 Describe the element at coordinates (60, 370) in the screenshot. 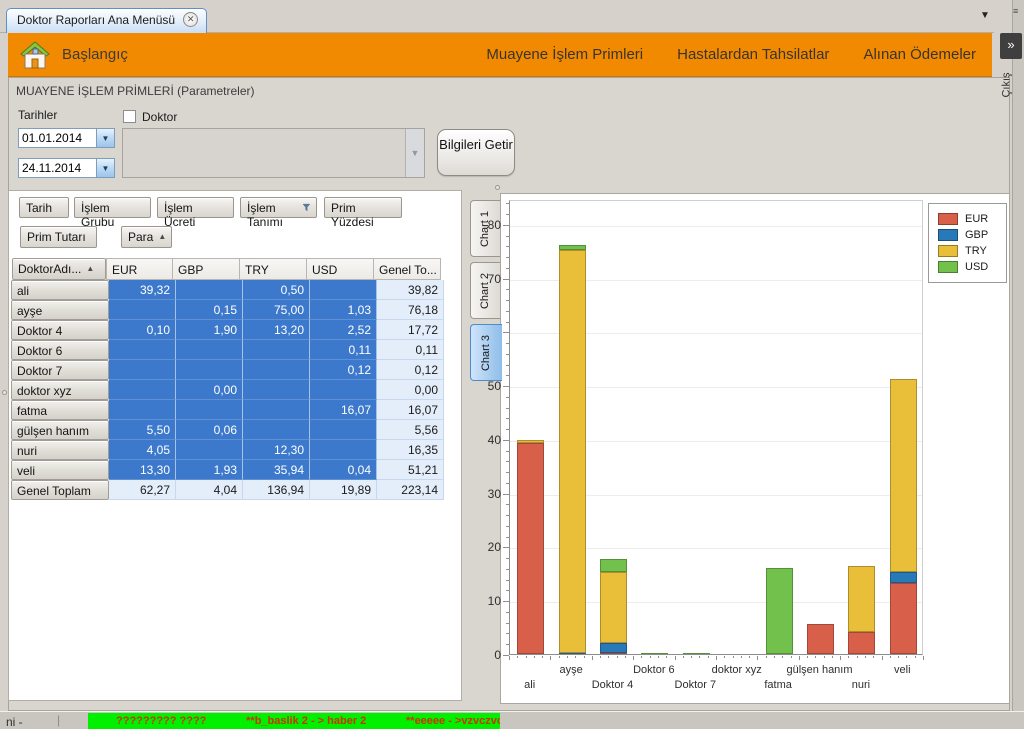

I see `pivot-row-header: Doktor 7` at that location.